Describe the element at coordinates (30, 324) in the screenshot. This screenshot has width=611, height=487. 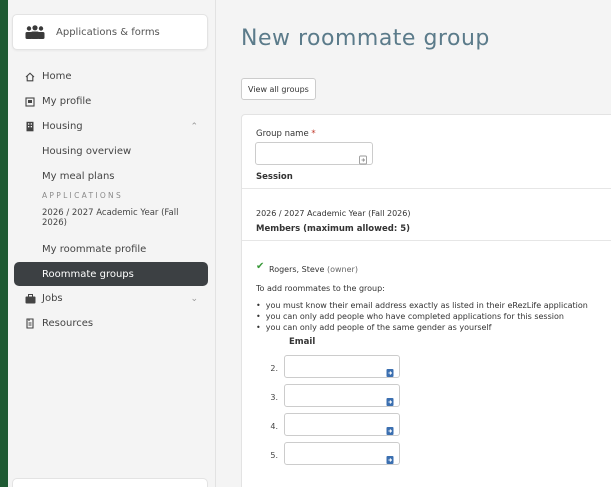
I see `resources-icon` at that location.